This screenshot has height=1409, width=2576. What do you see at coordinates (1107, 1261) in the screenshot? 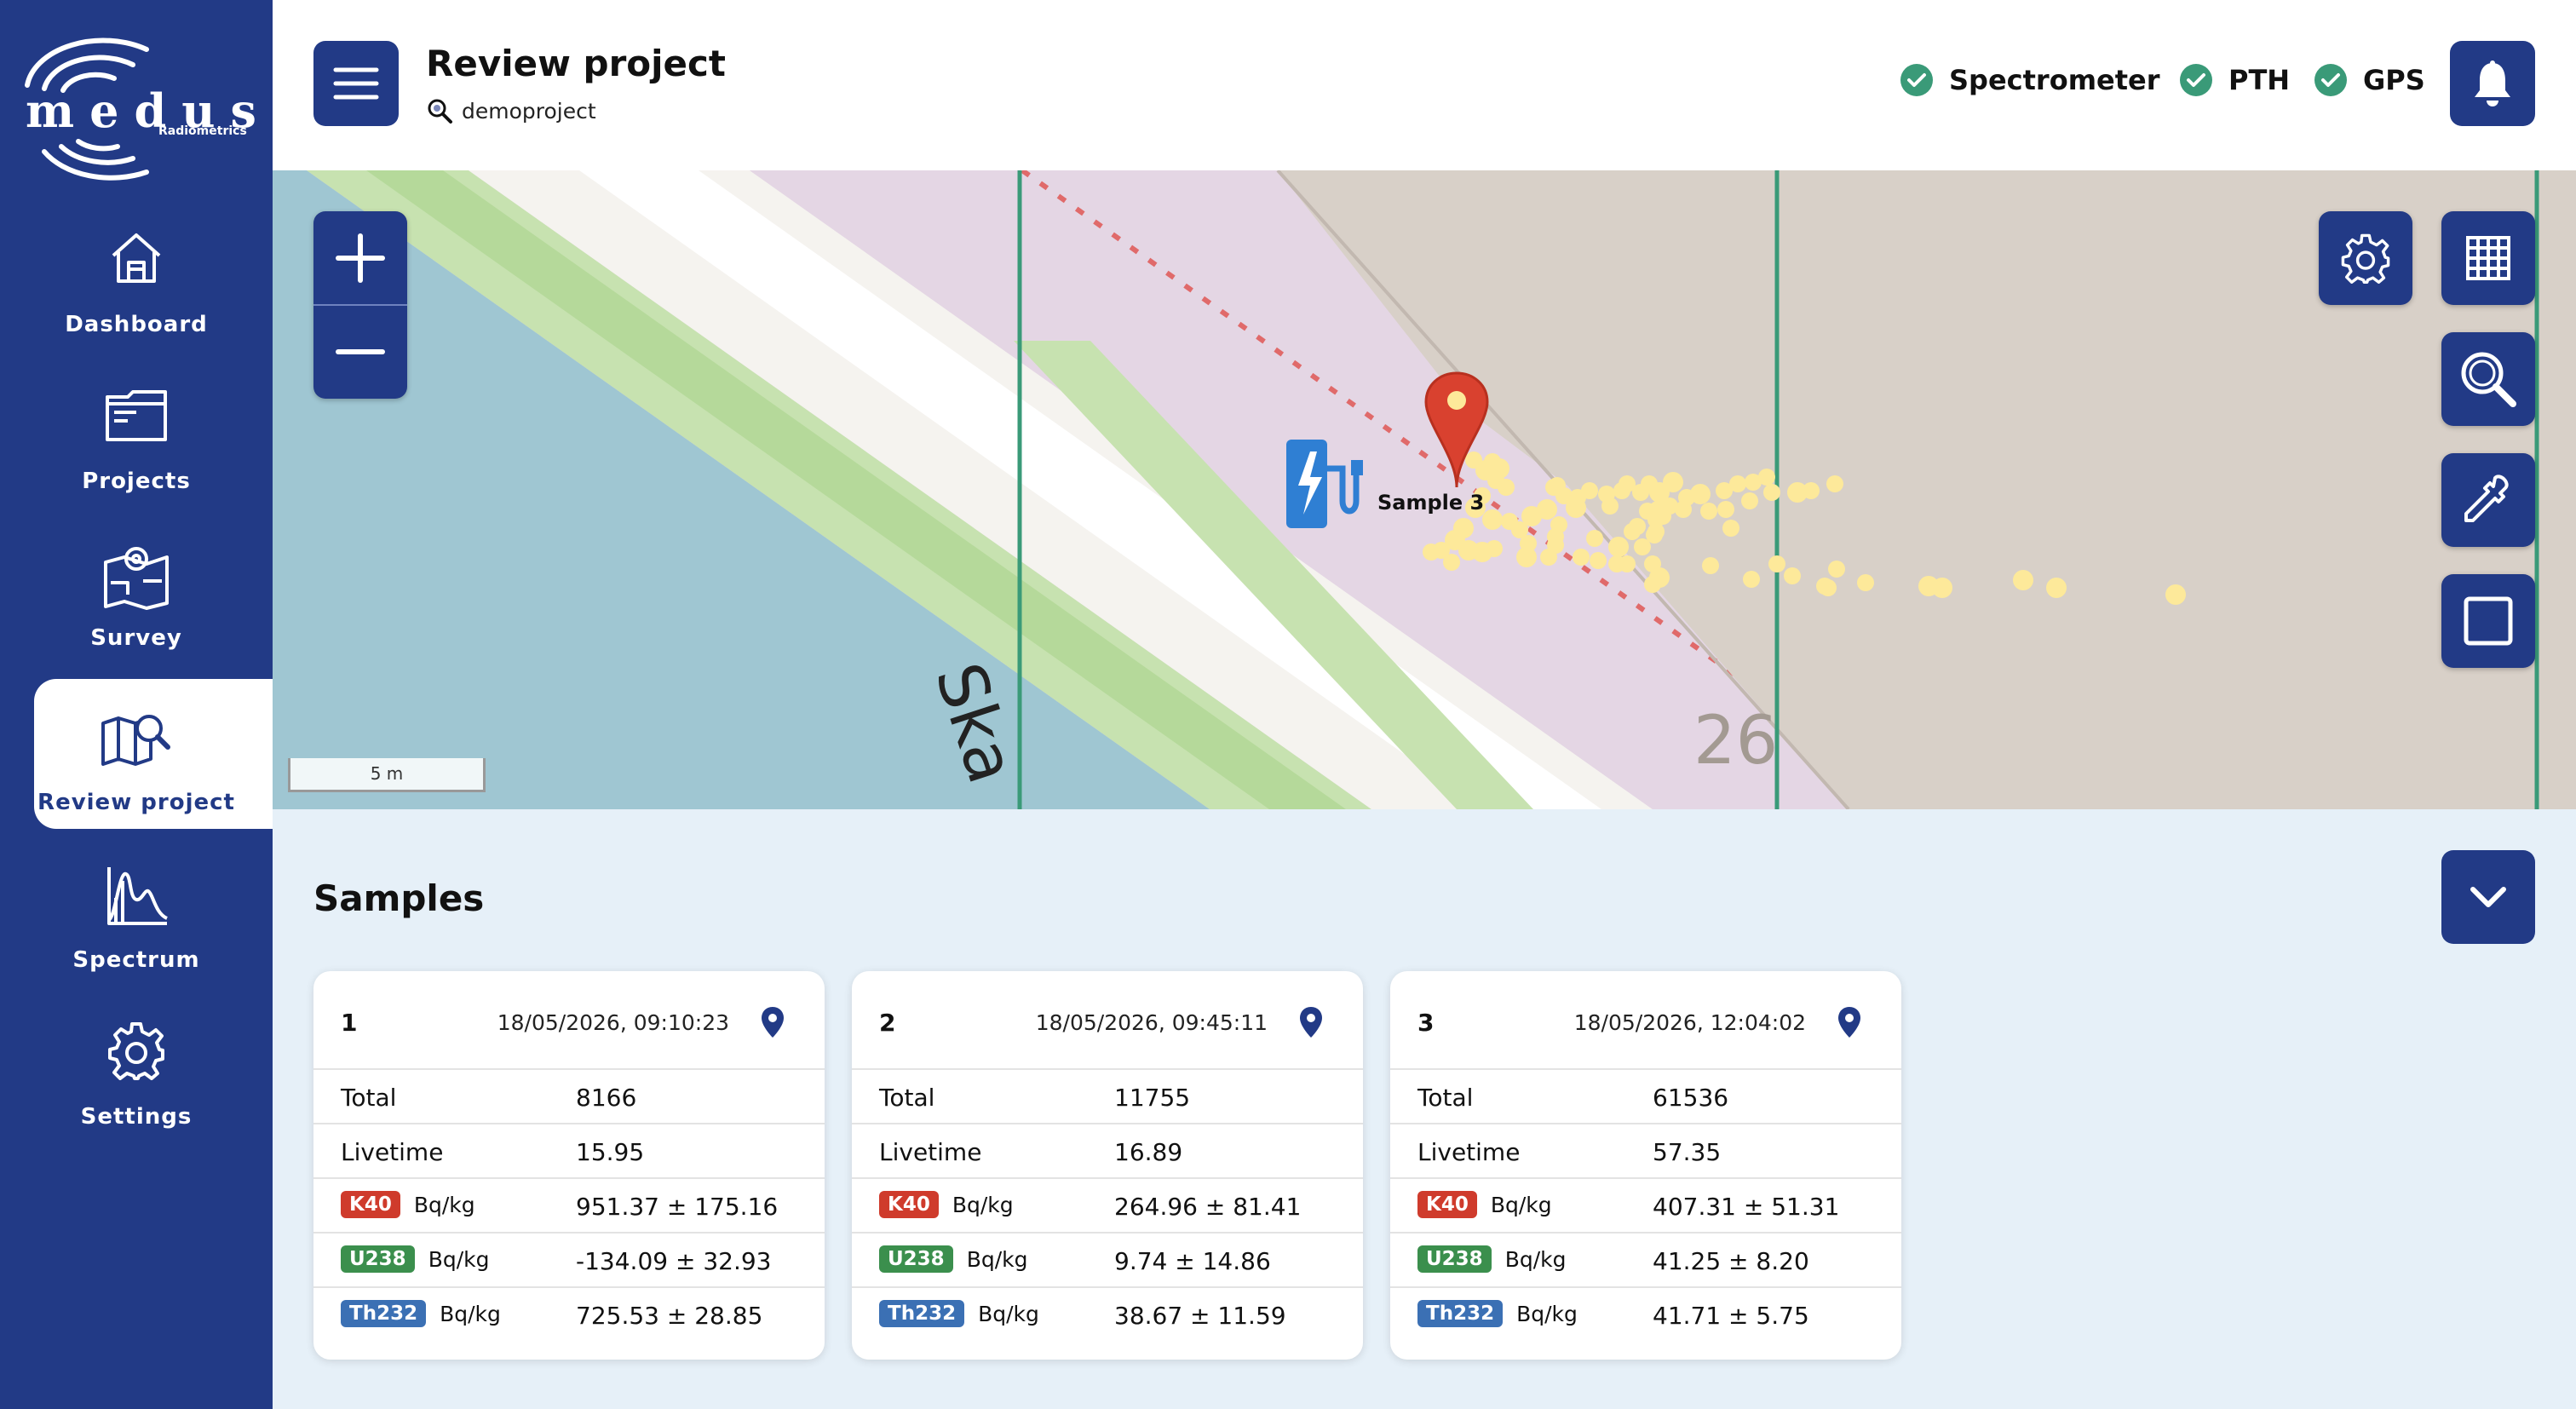
I see `sample-row-u238: U238 Bq/kg 9.74 ± 14.86` at bounding box center [1107, 1261].